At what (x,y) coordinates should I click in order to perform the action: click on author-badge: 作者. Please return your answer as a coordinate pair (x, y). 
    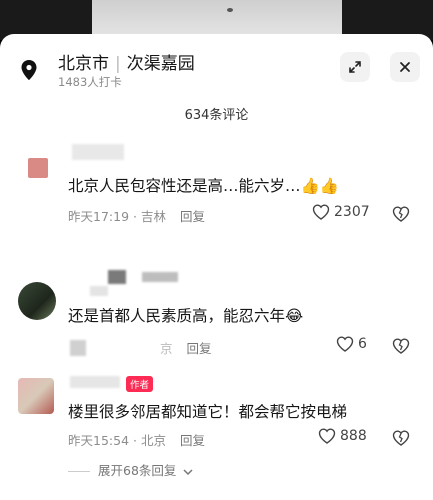
    Looking at the image, I should click on (140, 384).